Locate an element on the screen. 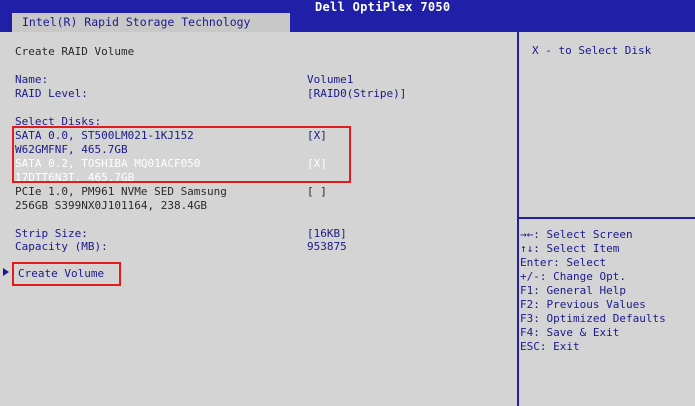 The width and height of the screenshot is (695, 406). key-legend-item: →←: Select Screen is located at coordinates (576, 234).